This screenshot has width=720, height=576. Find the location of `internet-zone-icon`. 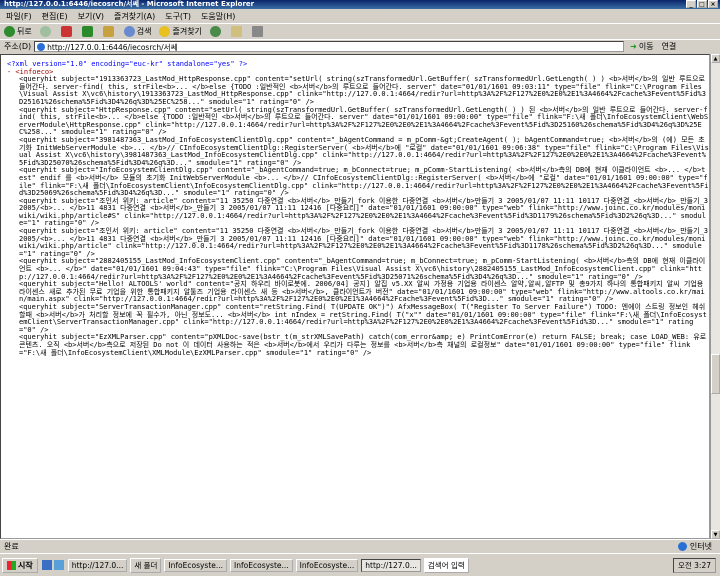

internet-zone-icon is located at coordinates (682, 546).